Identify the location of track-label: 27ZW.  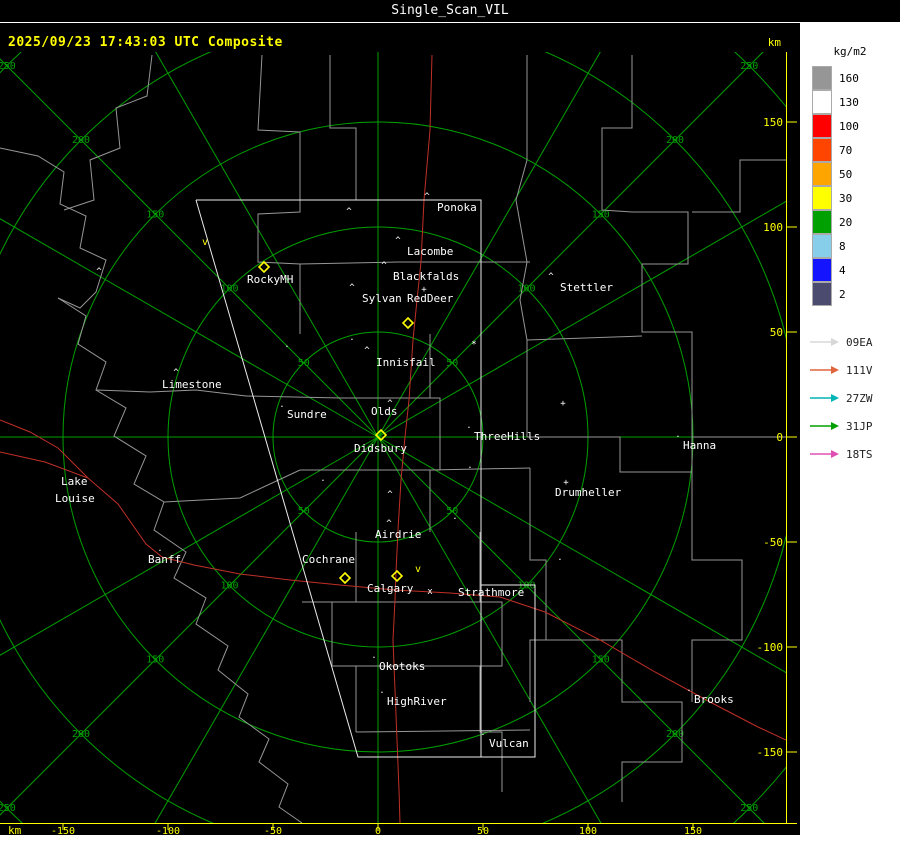
(859, 398).